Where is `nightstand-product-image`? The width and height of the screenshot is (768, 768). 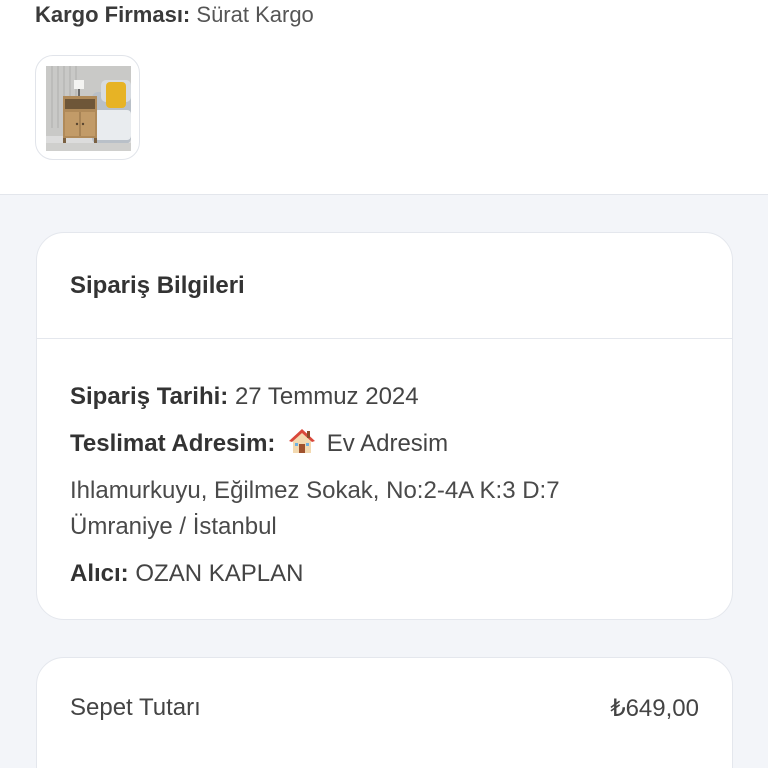 nightstand-product-image is located at coordinates (88, 108).